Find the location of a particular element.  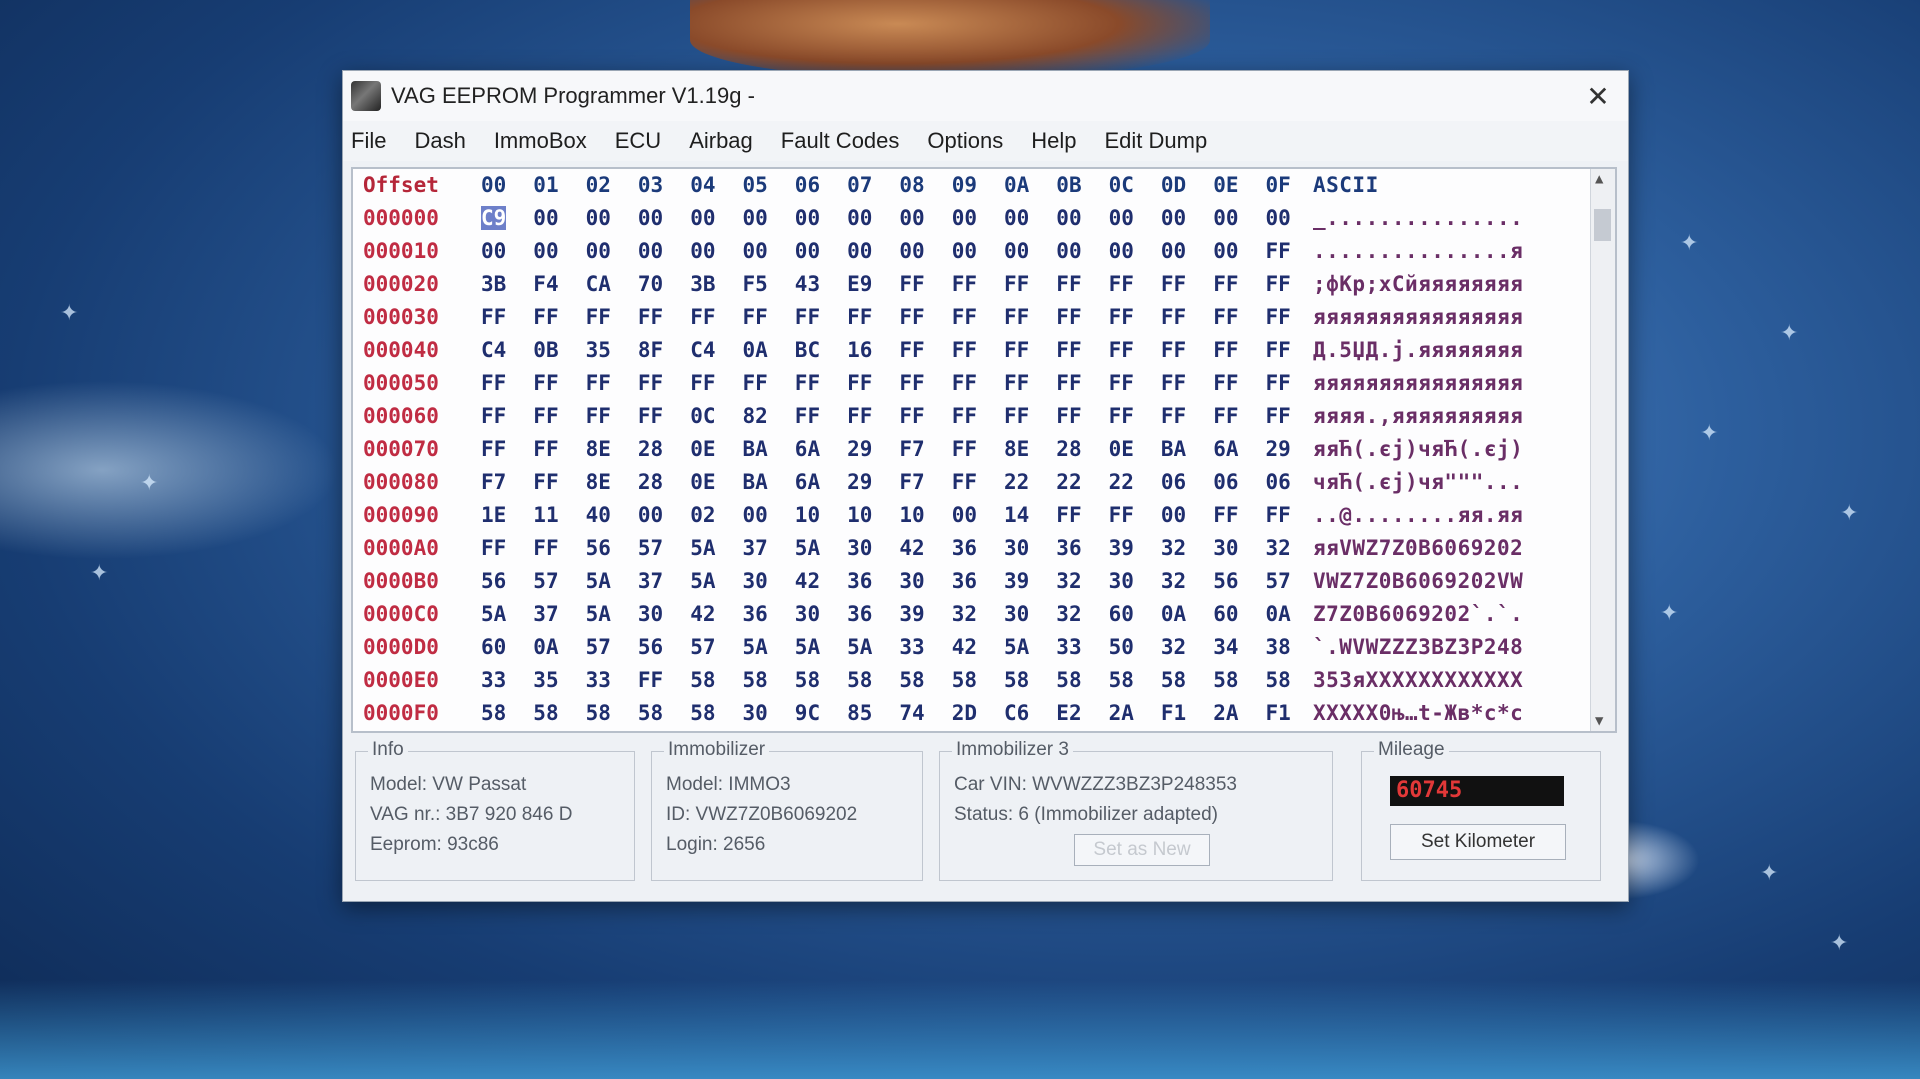

hex-byte: 8E is located at coordinates (598, 482).